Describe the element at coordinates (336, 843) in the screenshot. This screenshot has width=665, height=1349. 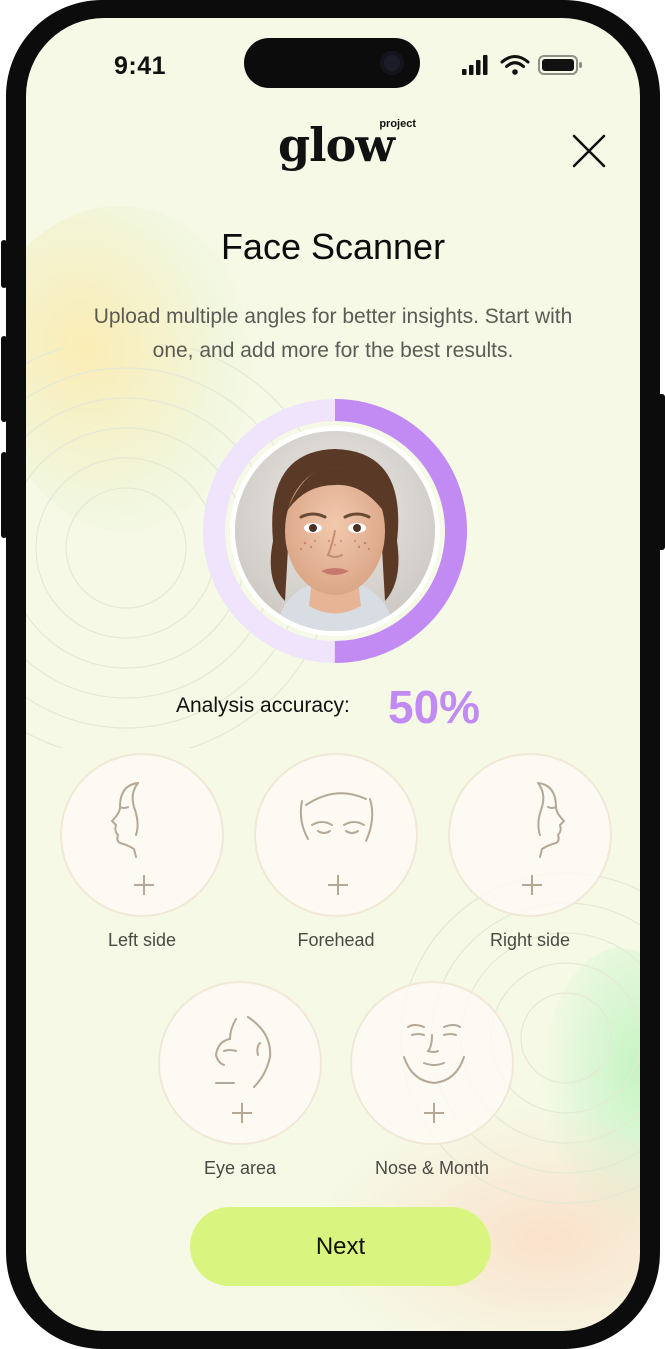
I see `forehead-icon` at that location.